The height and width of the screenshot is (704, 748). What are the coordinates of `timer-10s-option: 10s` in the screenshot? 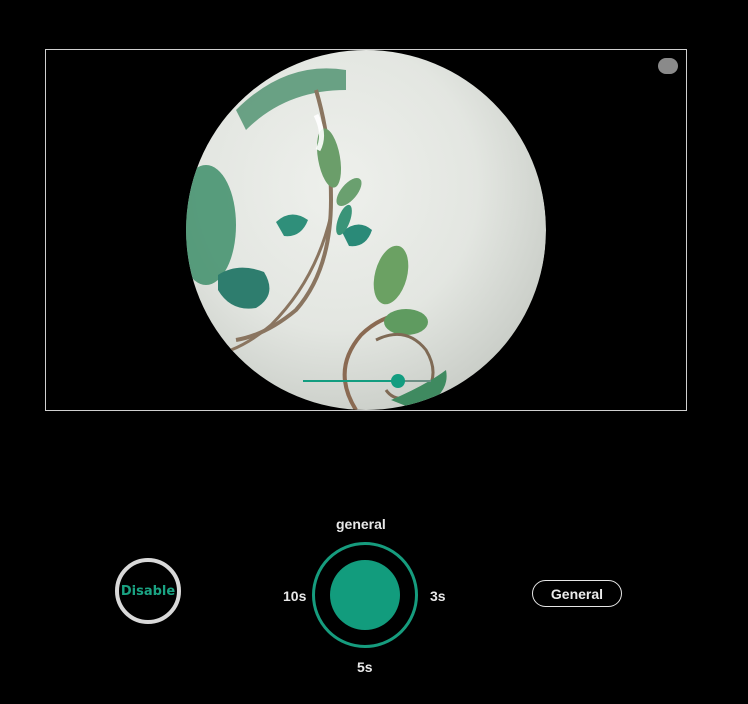 It's located at (294, 596).